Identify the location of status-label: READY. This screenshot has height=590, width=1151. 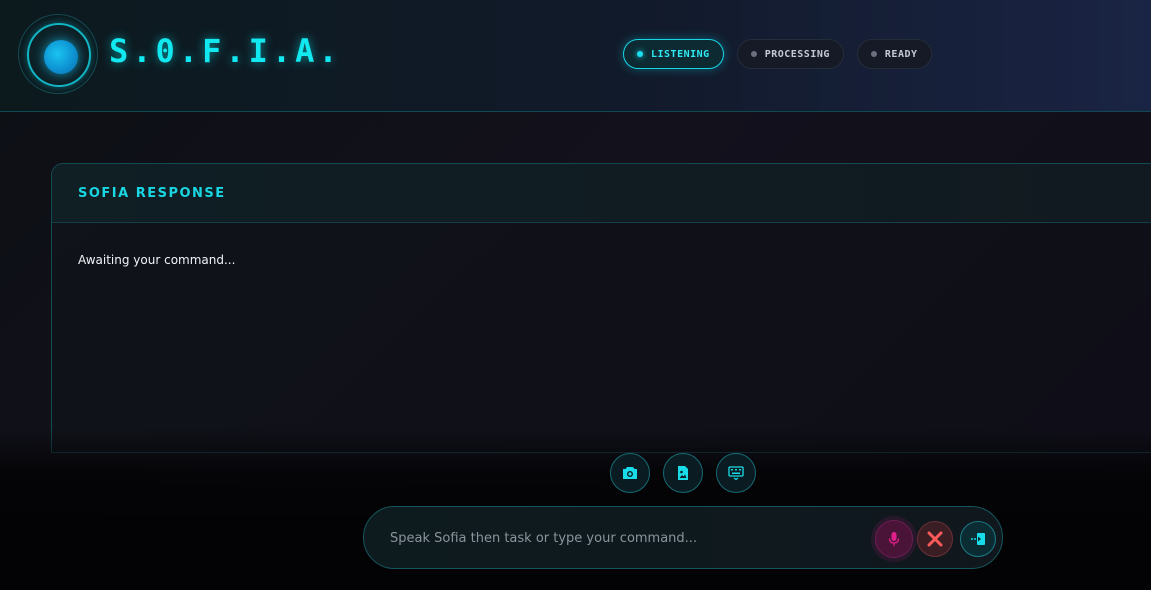
(901, 54).